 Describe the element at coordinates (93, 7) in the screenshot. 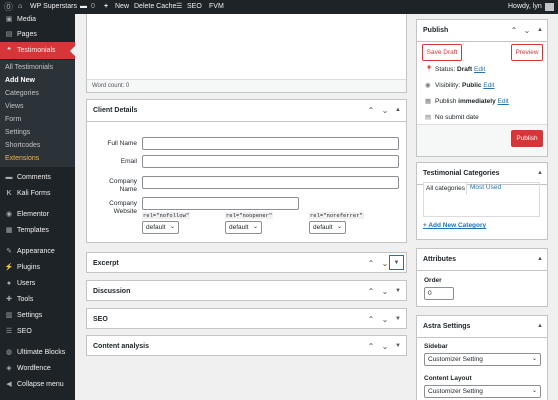

I see `comments-count: 0` at that location.